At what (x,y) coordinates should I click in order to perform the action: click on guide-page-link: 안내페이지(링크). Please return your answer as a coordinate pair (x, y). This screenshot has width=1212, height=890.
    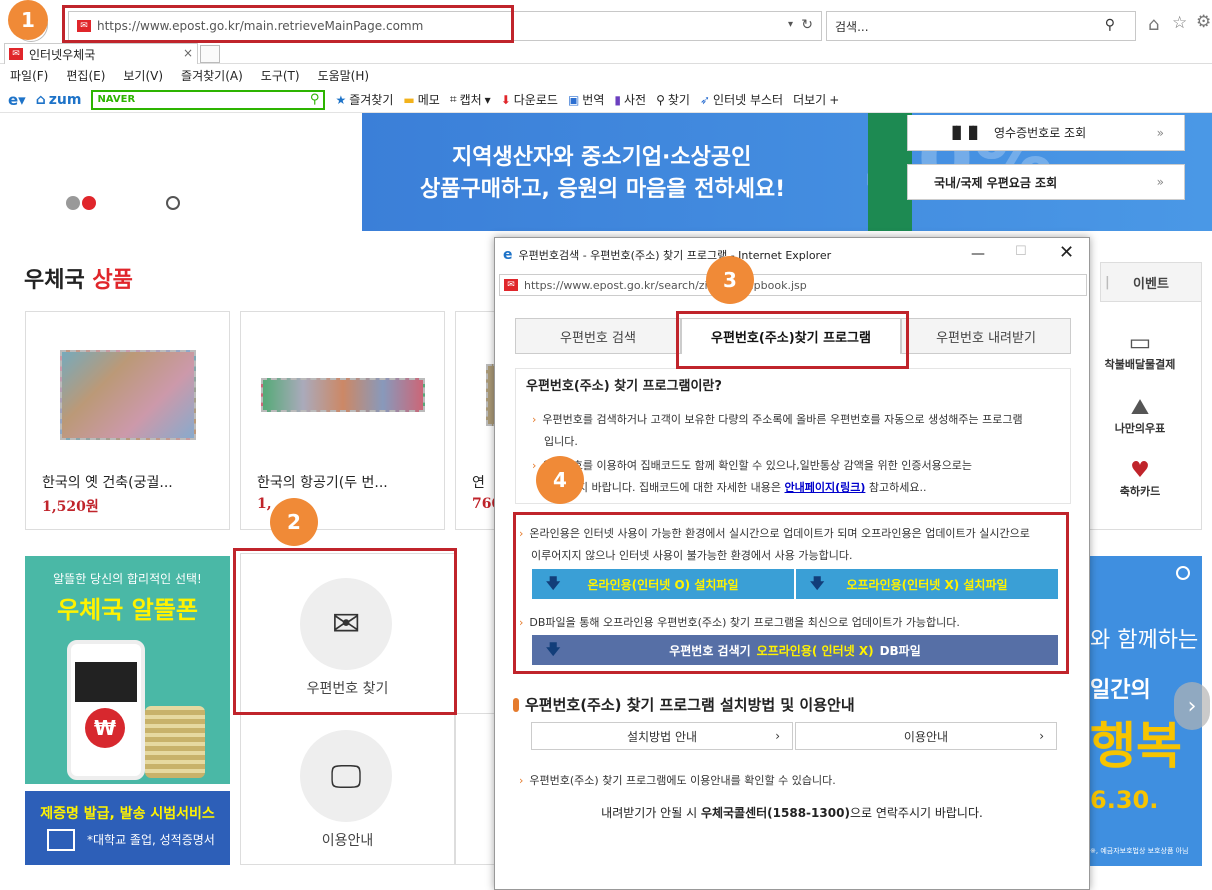
    Looking at the image, I should click on (825, 487).